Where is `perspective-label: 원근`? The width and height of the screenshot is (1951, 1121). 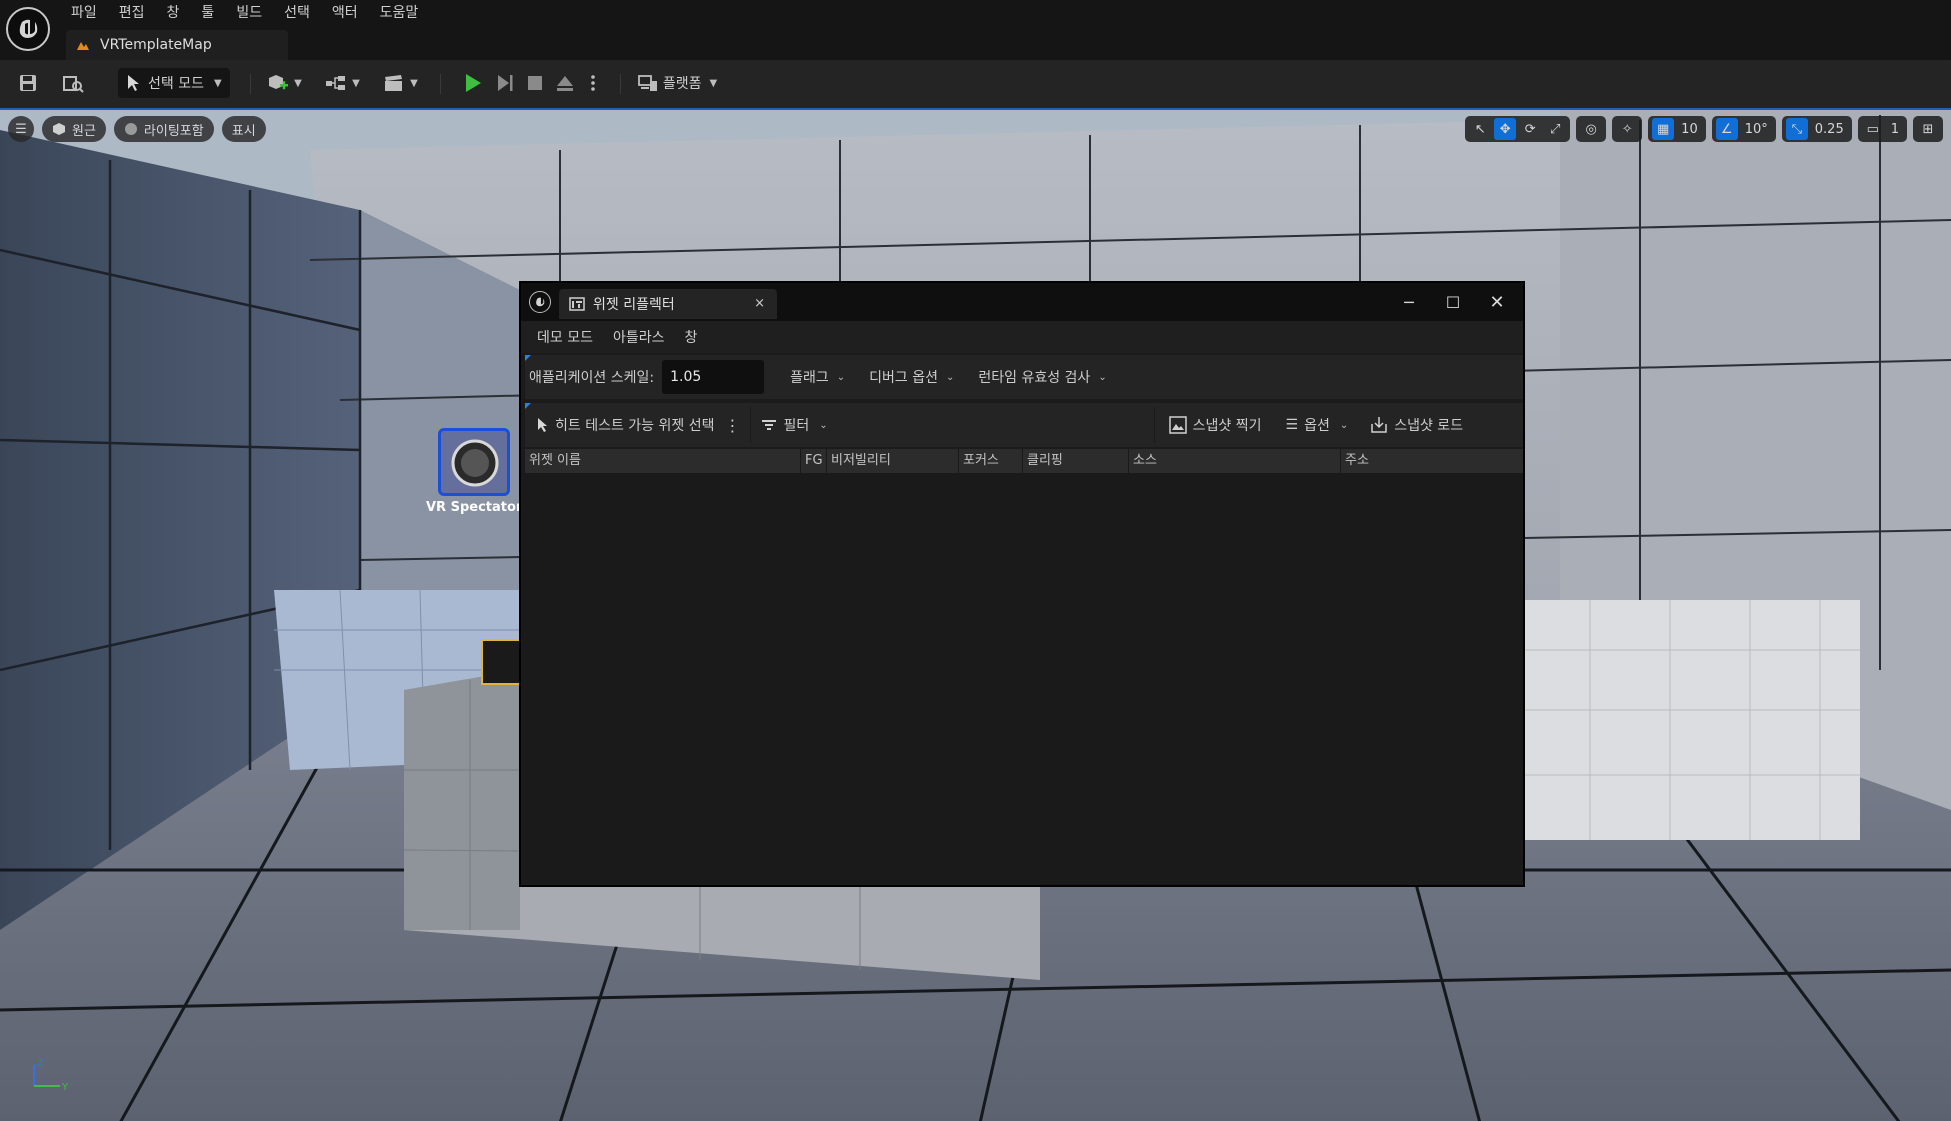 perspective-label: 원근 is located at coordinates (84, 131).